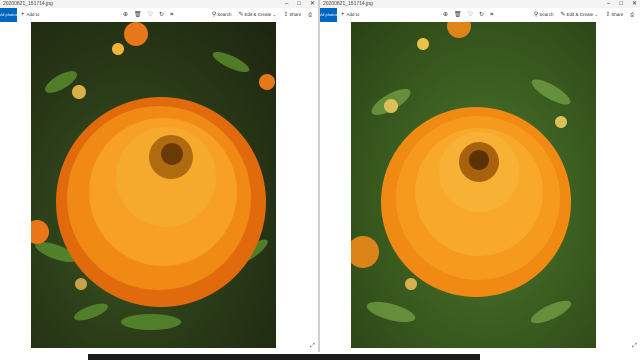  I want to click on taskbar-apps, so click(284, 357).